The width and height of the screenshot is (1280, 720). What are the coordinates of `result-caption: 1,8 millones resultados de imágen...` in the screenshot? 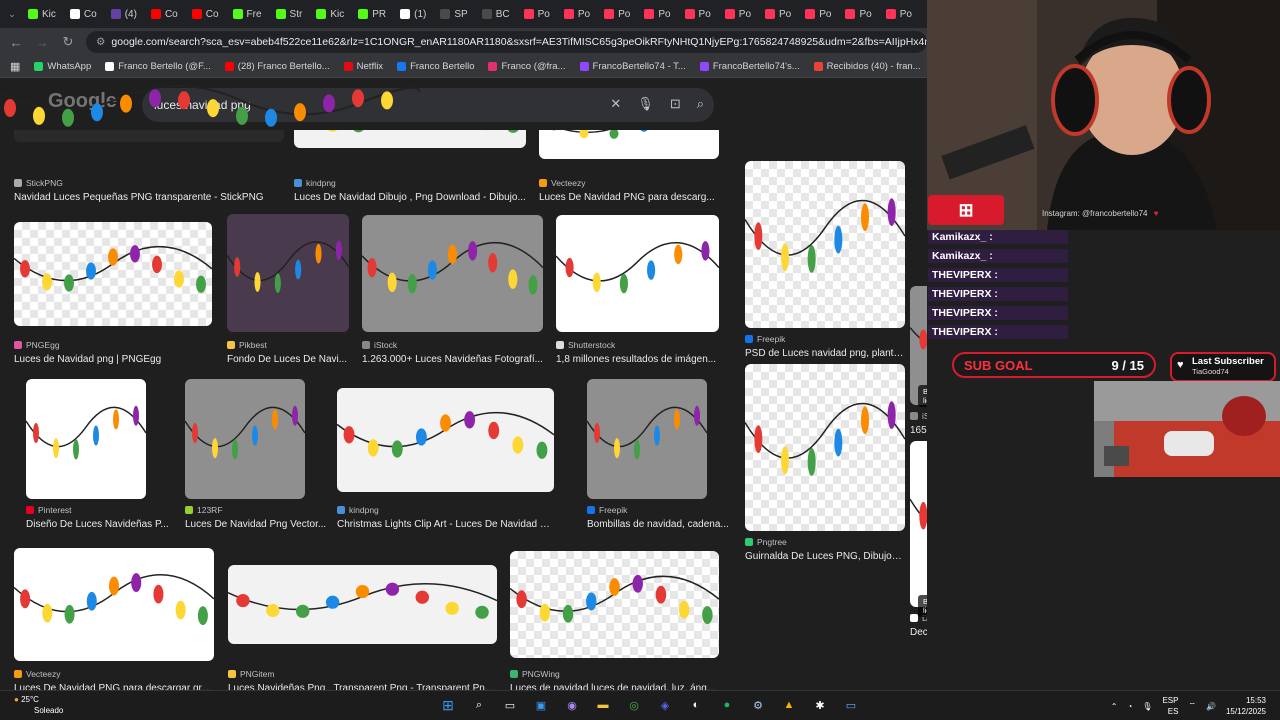 It's located at (637, 359).